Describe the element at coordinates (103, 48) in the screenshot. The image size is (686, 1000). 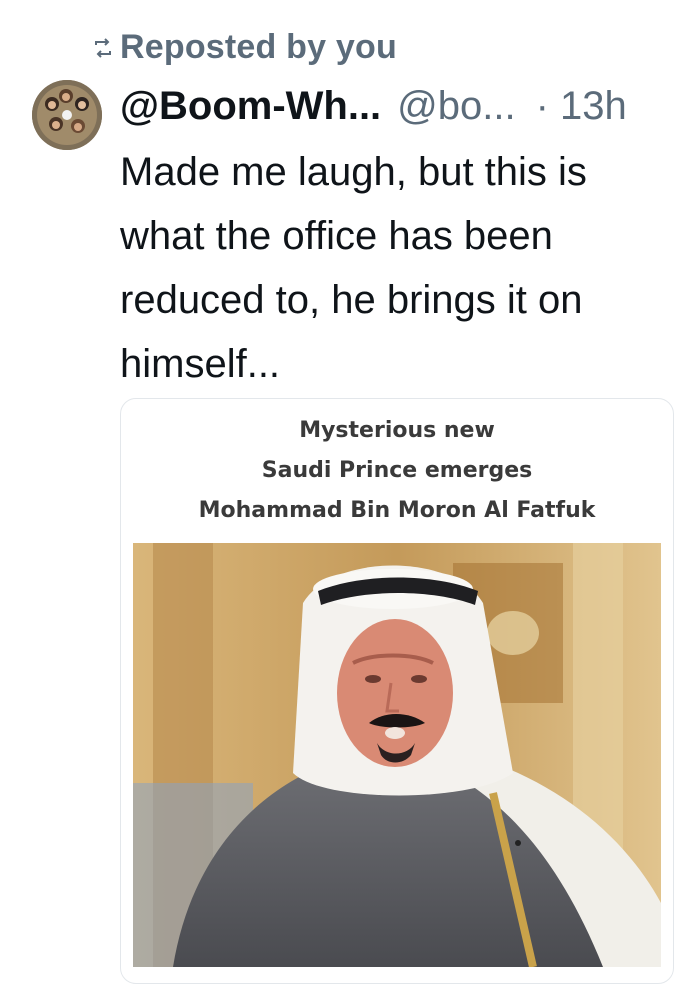
I see `repost-icon` at that location.